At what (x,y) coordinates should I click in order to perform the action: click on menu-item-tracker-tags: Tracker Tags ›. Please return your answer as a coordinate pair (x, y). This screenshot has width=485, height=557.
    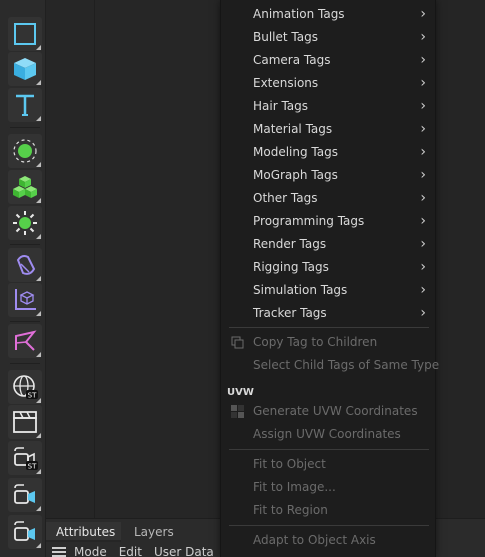
    Looking at the image, I should click on (328, 313).